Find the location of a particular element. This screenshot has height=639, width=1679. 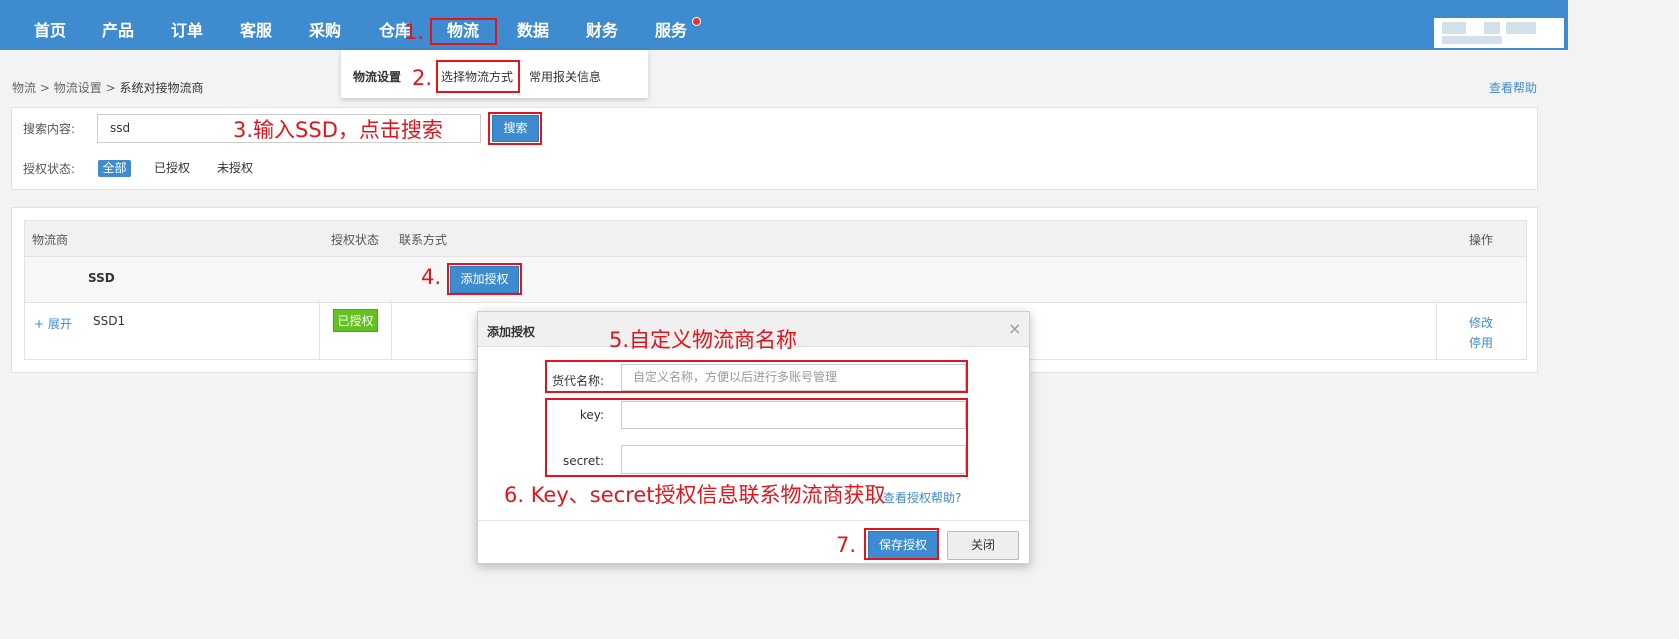

search-label: 搜索内容: is located at coordinates (49, 129).